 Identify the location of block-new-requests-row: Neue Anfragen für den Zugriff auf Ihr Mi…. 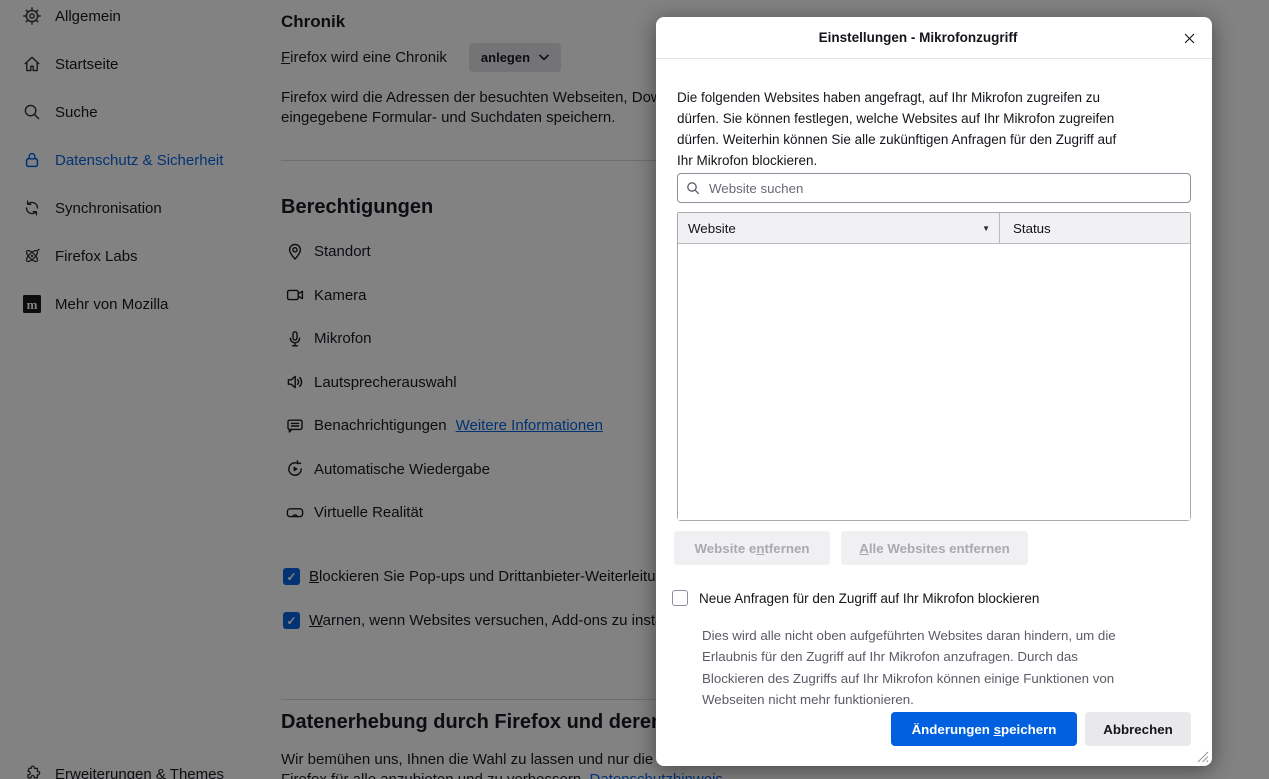
(855, 598).